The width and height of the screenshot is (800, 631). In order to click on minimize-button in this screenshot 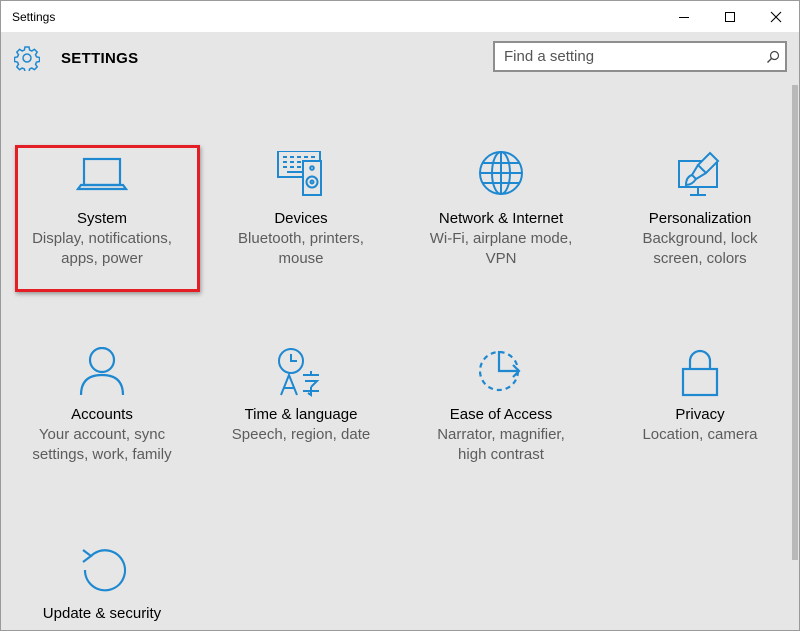, I will do `click(684, 16)`.